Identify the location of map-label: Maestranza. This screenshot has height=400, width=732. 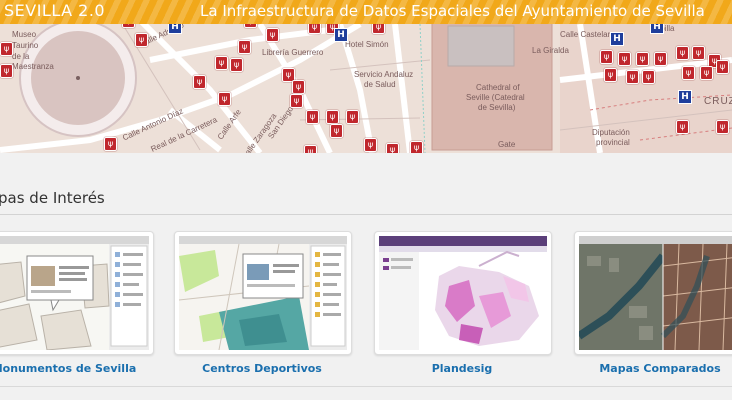
(33, 66).